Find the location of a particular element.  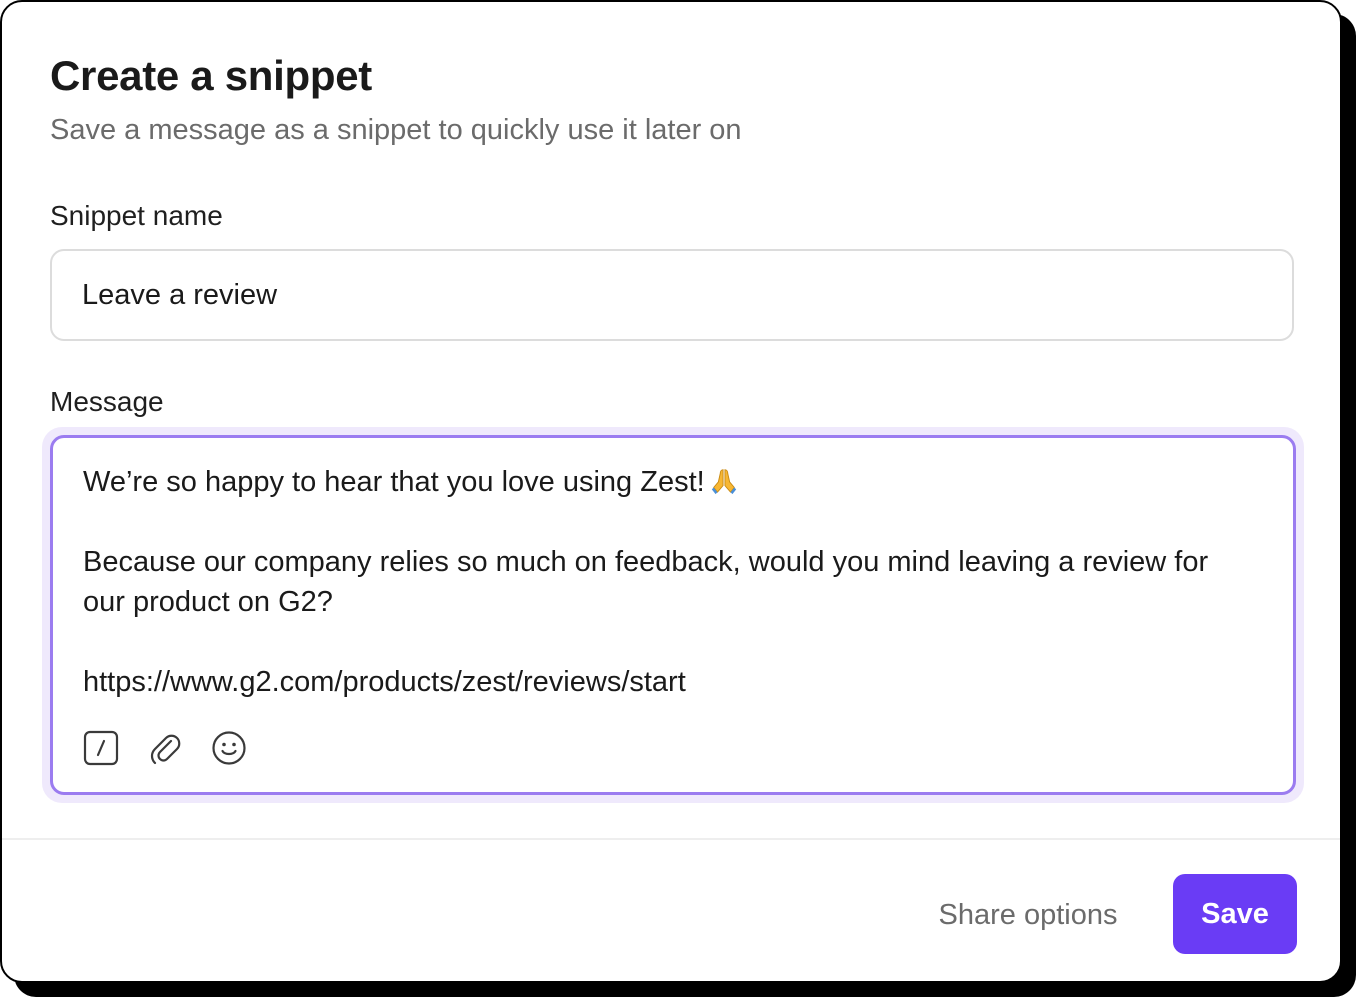

smiley-icon is located at coordinates (229, 748).